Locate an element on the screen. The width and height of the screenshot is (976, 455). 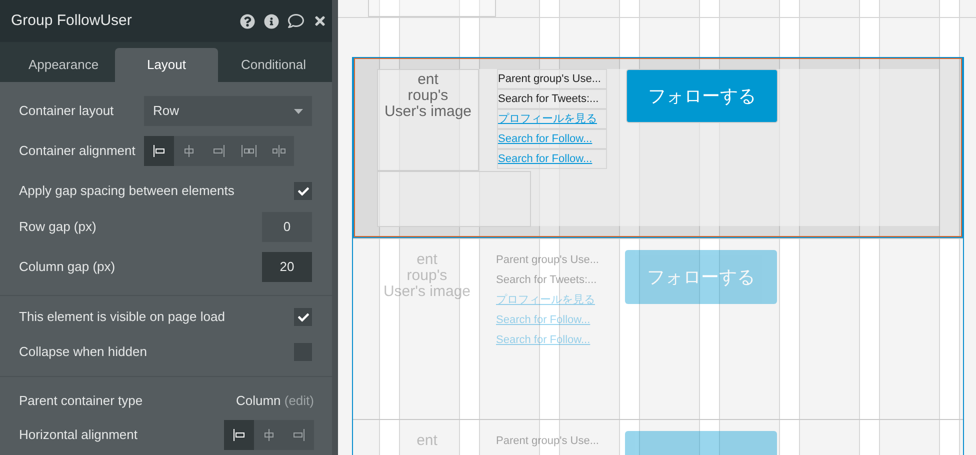
field-label: Container alignment is located at coordinates (77, 151).